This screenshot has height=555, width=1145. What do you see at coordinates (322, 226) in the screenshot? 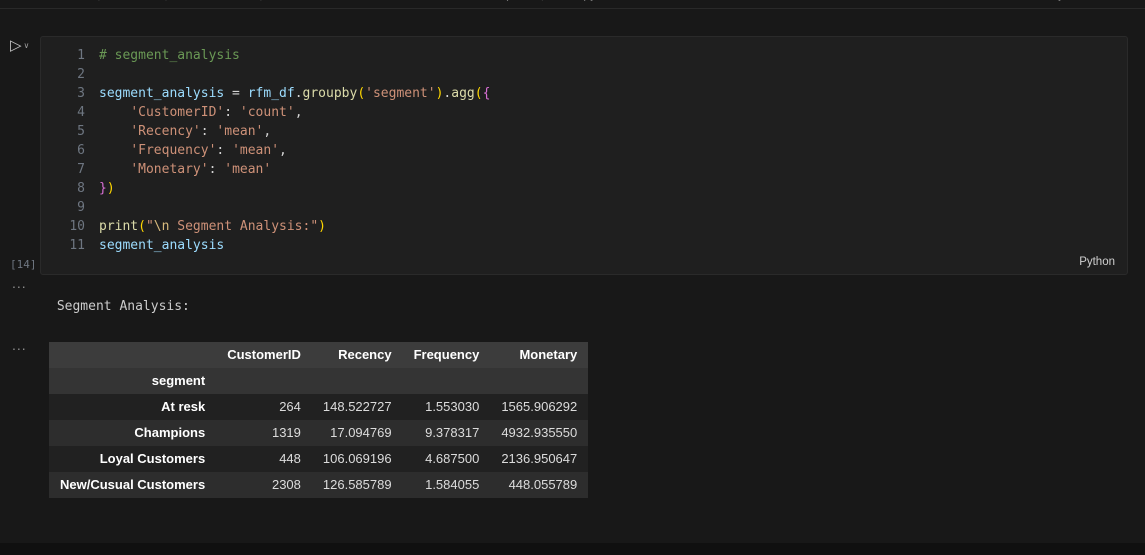
I see `code-token: )` at bounding box center [322, 226].